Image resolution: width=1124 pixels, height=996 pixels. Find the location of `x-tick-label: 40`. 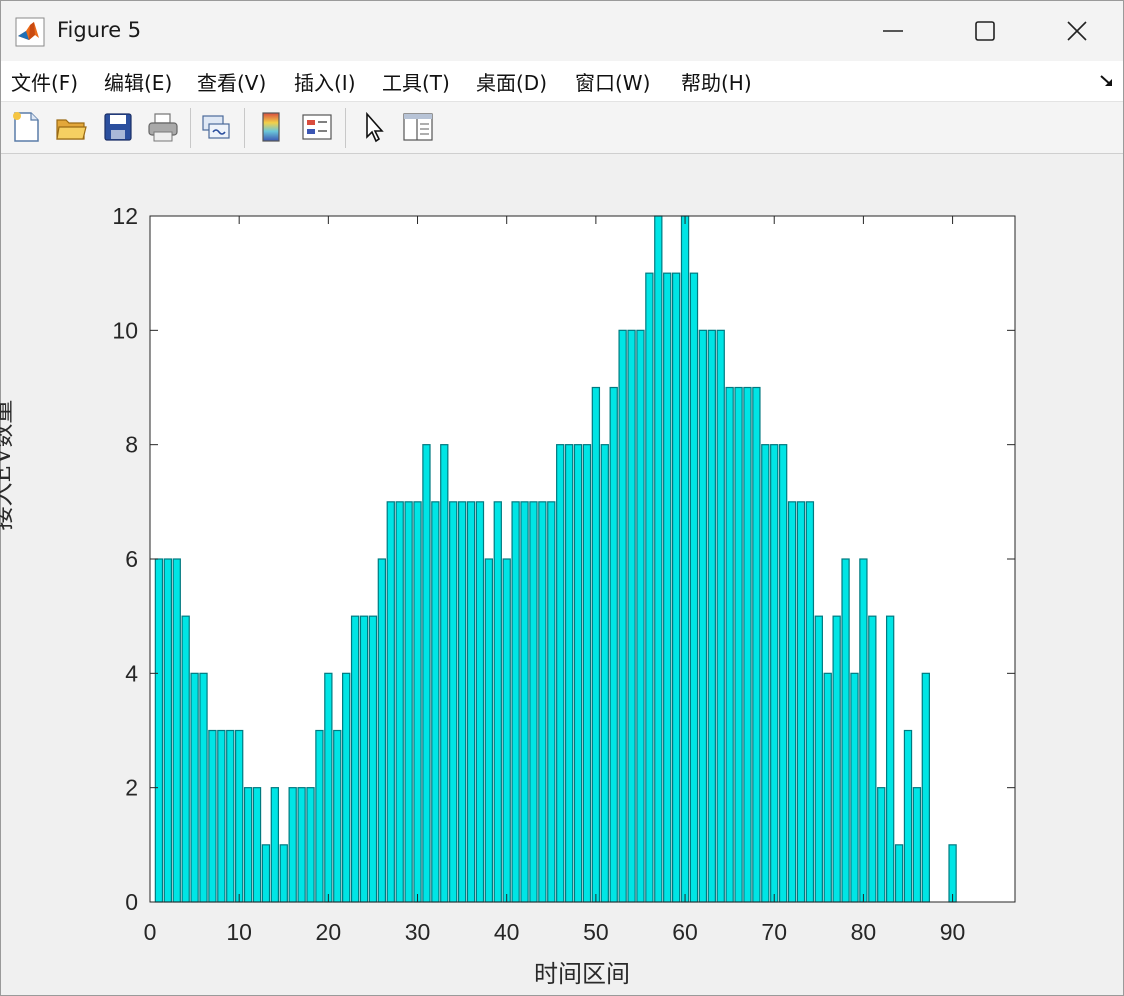

x-tick-label: 40 is located at coordinates (507, 932).